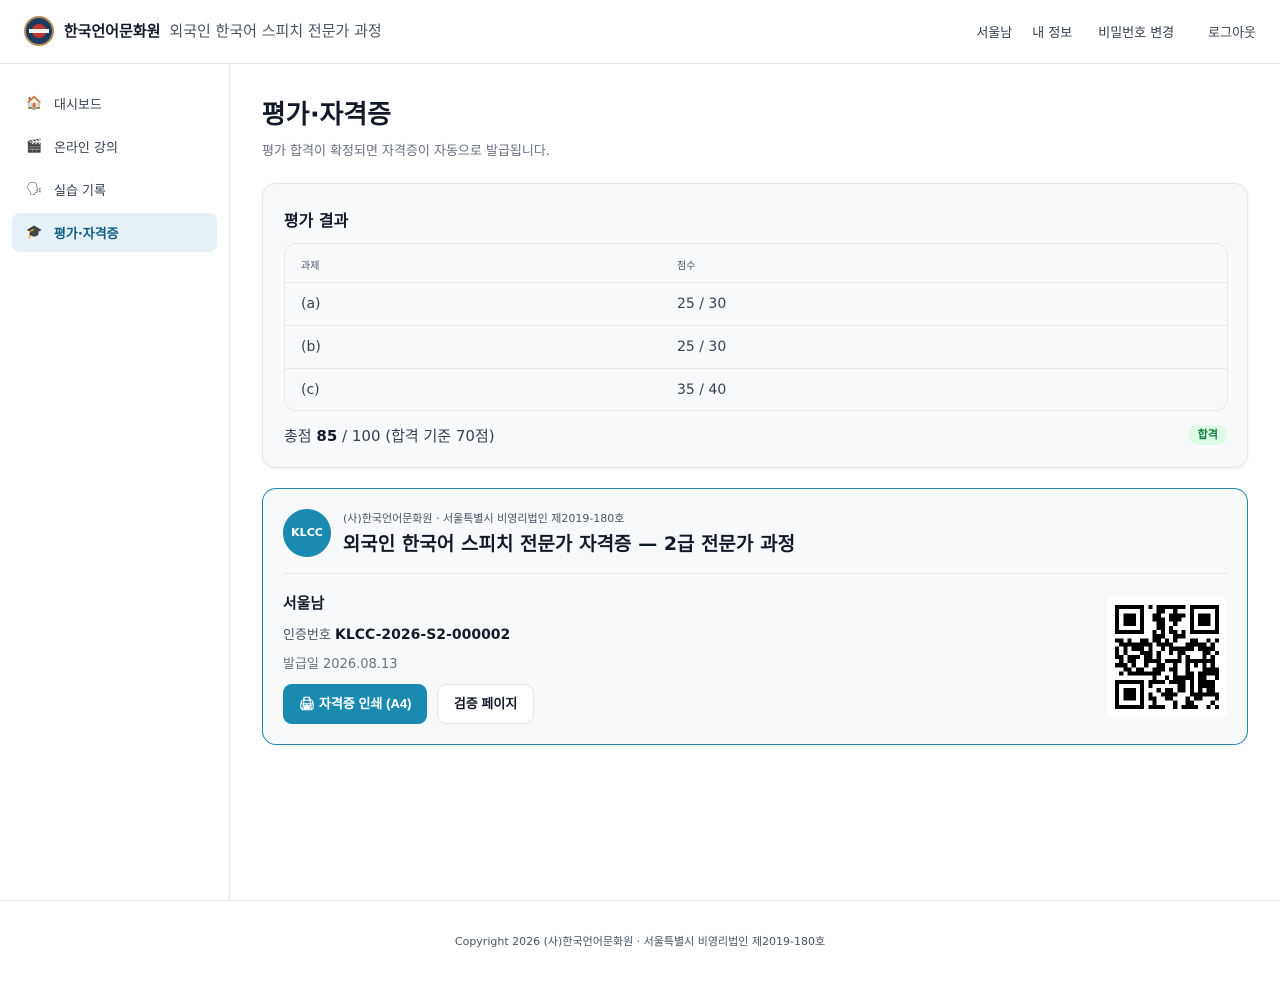  Describe the element at coordinates (39, 31) in the screenshot. I see `org-logo` at that location.